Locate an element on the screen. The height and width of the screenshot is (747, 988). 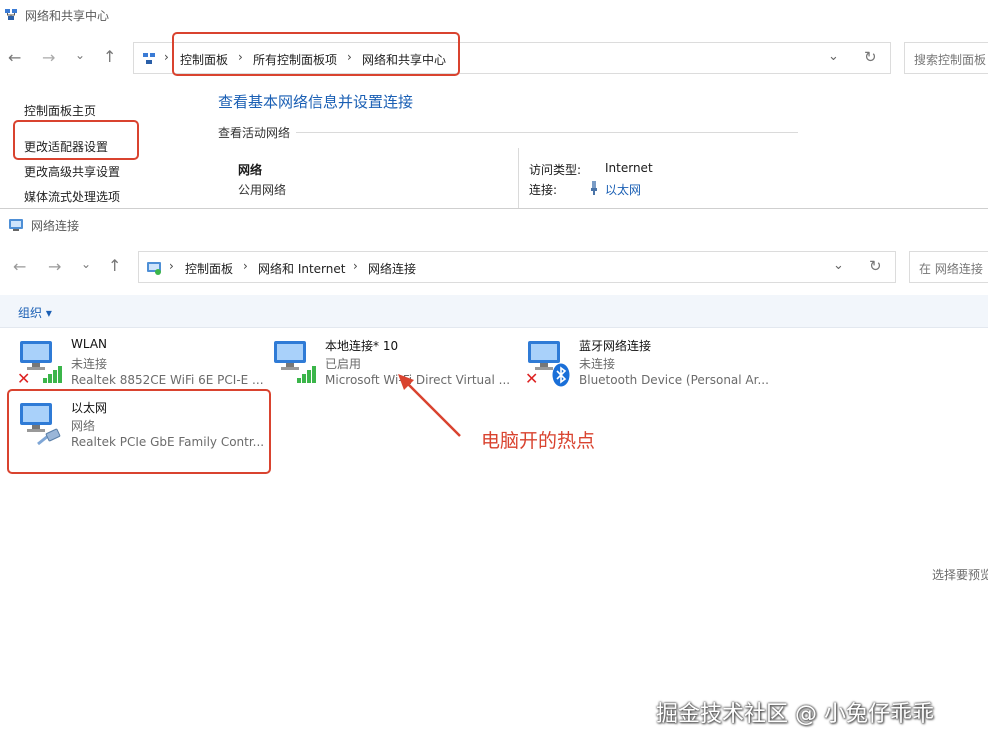
network-type: 公用网络 is located at coordinates (262, 190).